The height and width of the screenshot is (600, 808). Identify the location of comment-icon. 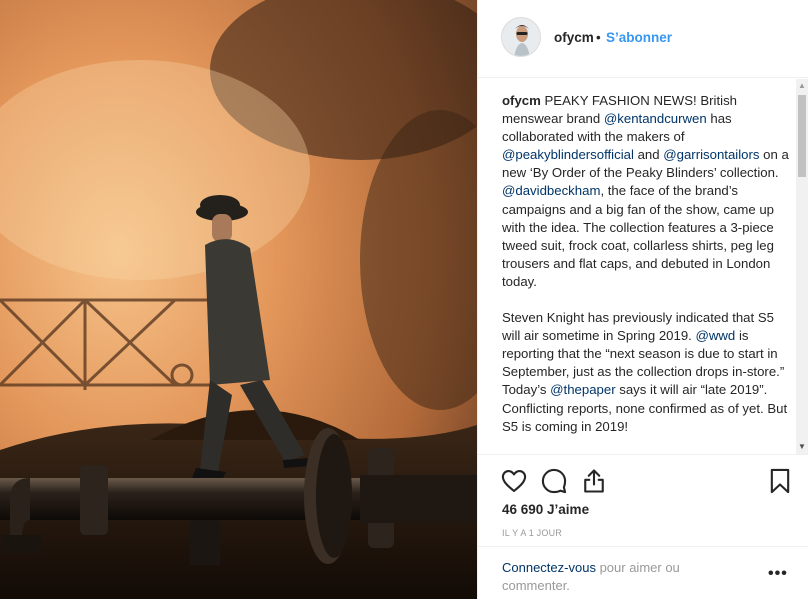
(554, 481).